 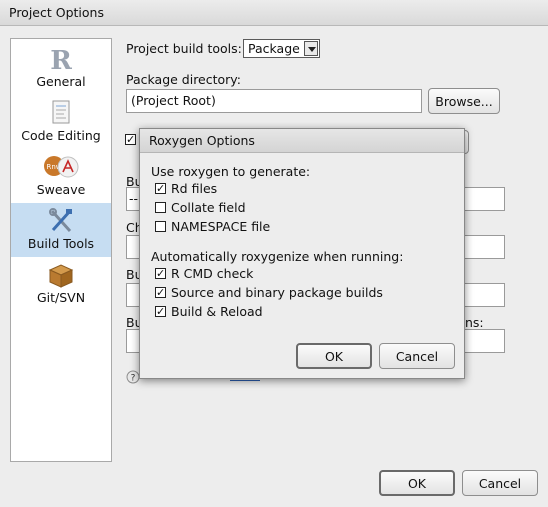 I want to click on cancel-button: Cancel, so click(x=500, y=483).